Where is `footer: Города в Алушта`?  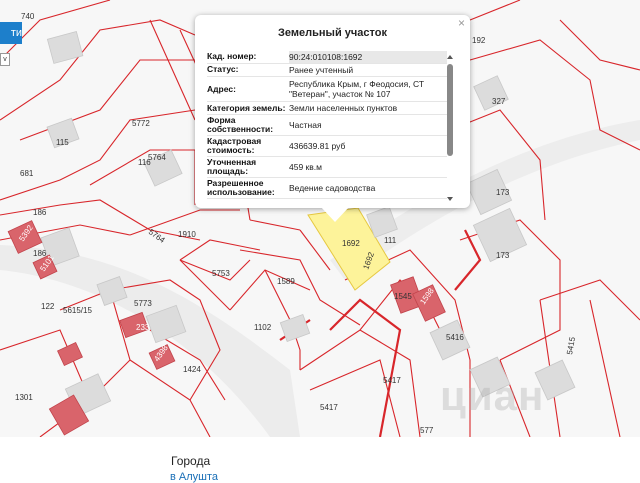
footer: Города в Алушта is located at coordinates (320, 460).